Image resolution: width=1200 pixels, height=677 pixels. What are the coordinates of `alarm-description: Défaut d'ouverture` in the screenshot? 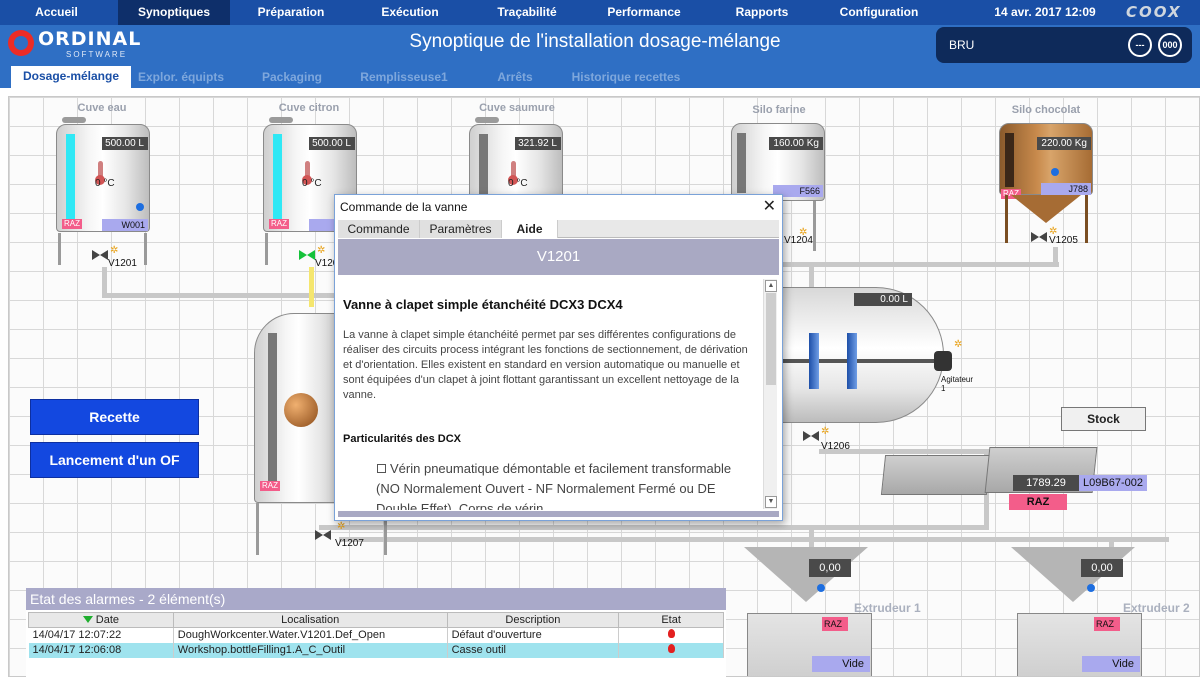 It's located at (533, 635).